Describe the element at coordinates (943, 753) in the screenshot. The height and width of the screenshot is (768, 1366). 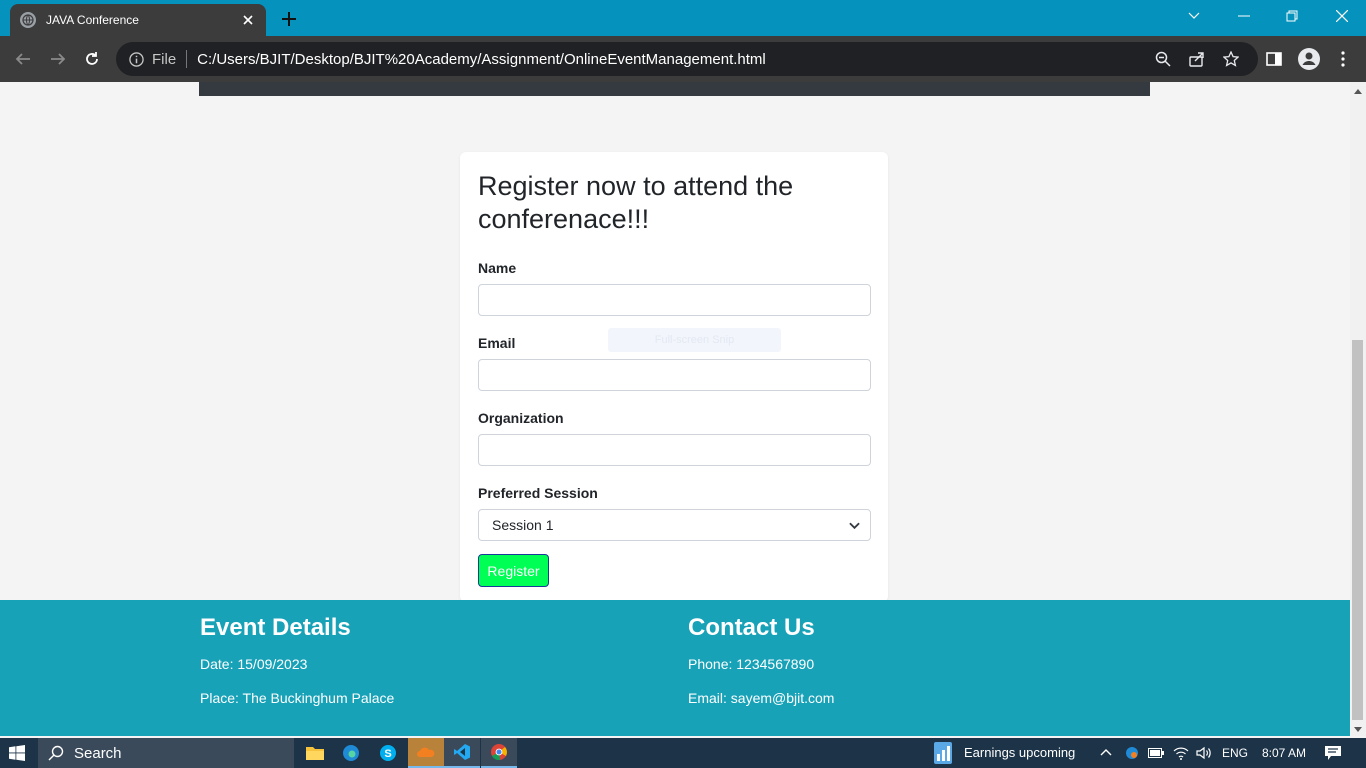
I see `news-widget-icon` at that location.